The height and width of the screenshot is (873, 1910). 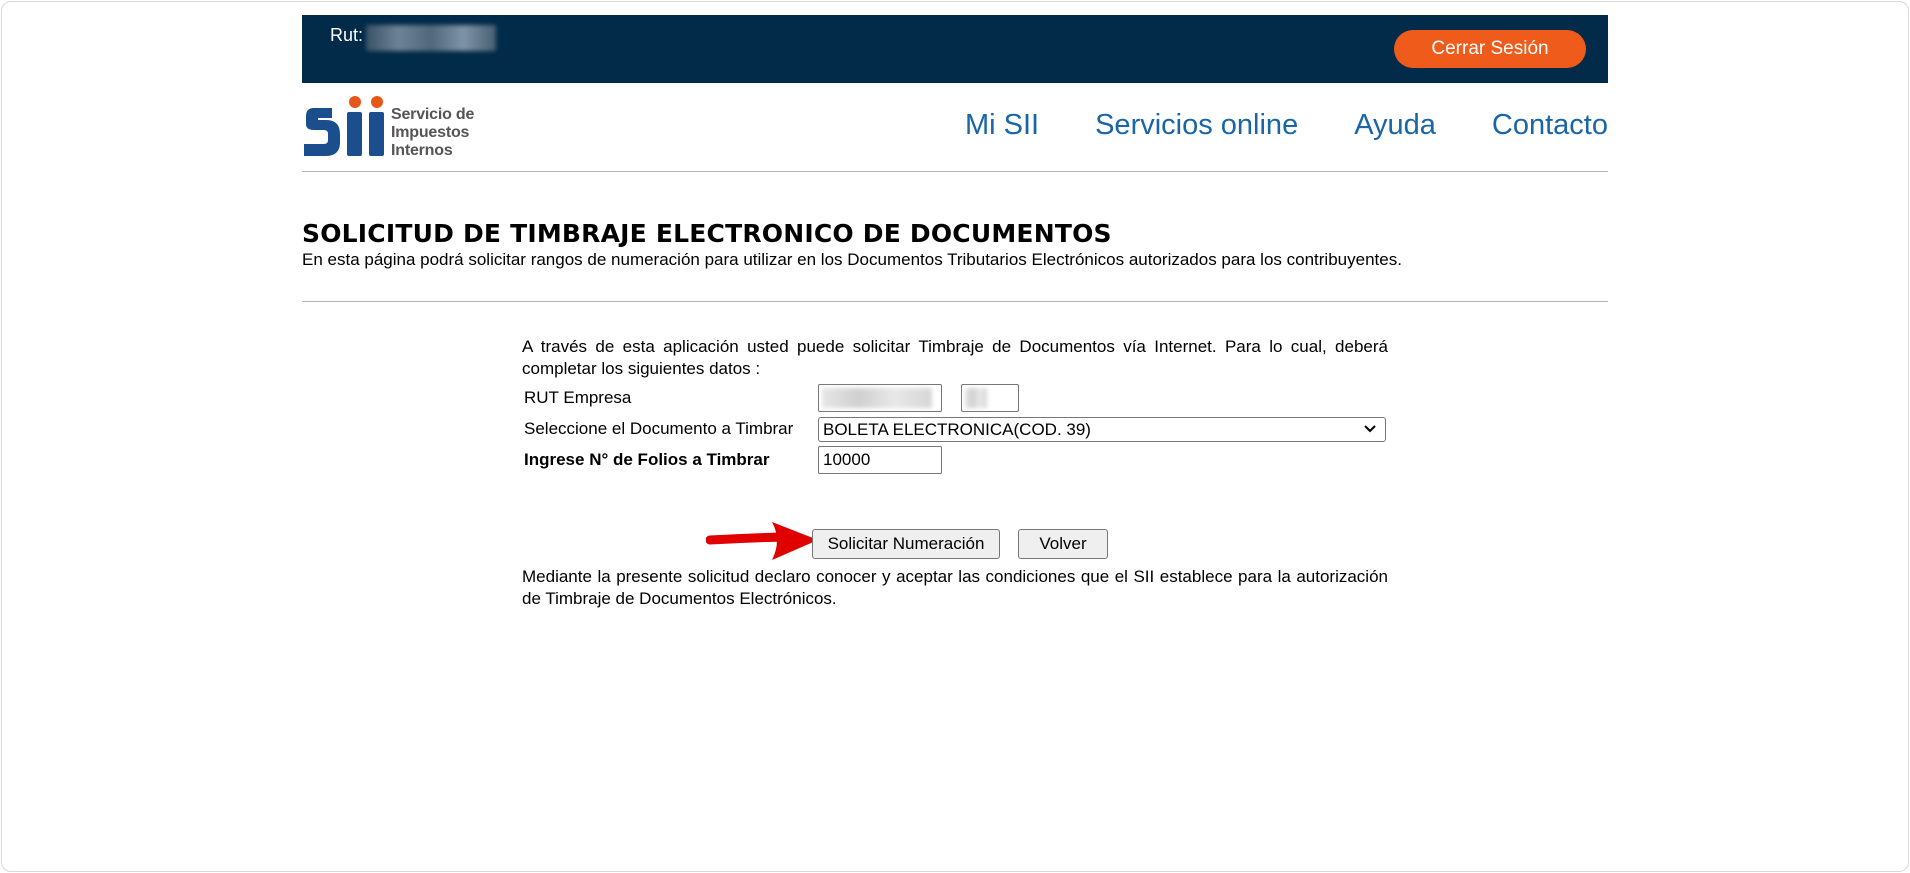 I want to click on nav-ayuda: Ayuda, so click(x=1395, y=125).